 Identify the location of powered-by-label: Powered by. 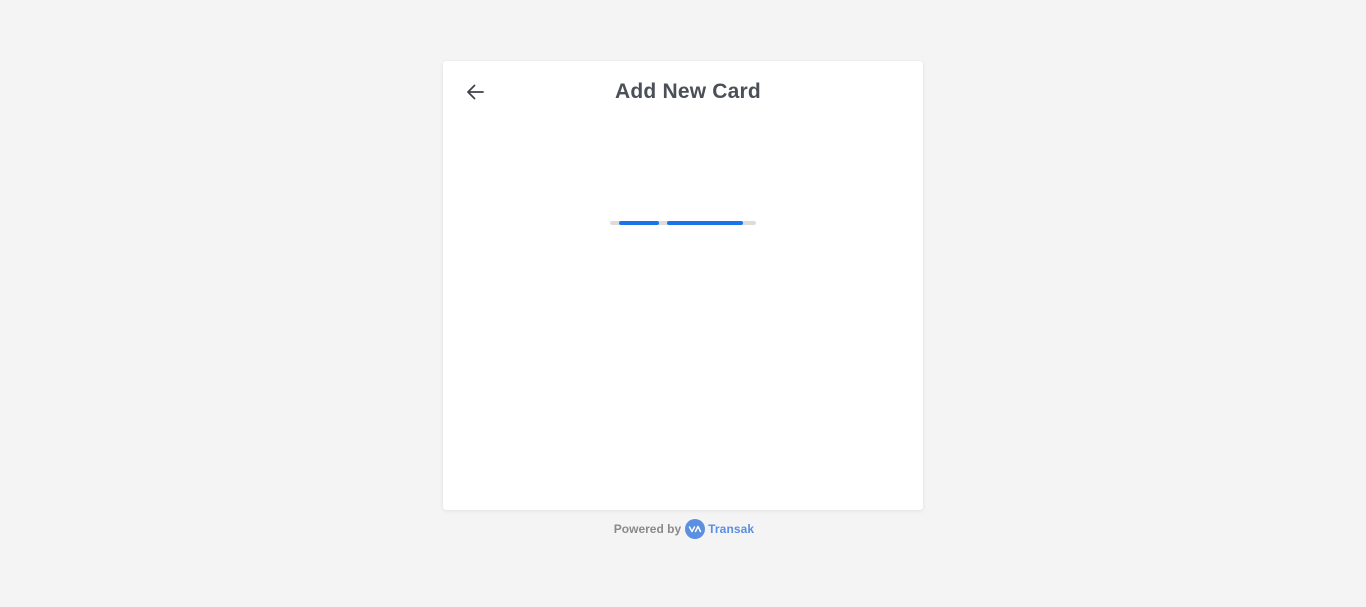
(647, 529).